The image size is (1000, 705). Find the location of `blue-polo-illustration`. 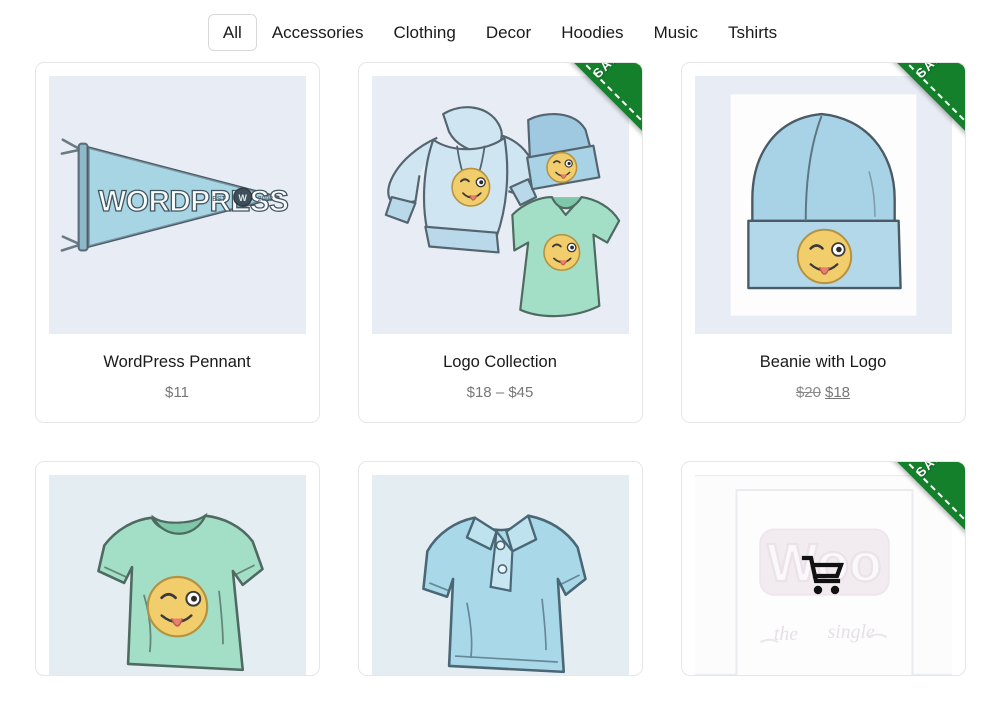

blue-polo-illustration is located at coordinates (500, 574).